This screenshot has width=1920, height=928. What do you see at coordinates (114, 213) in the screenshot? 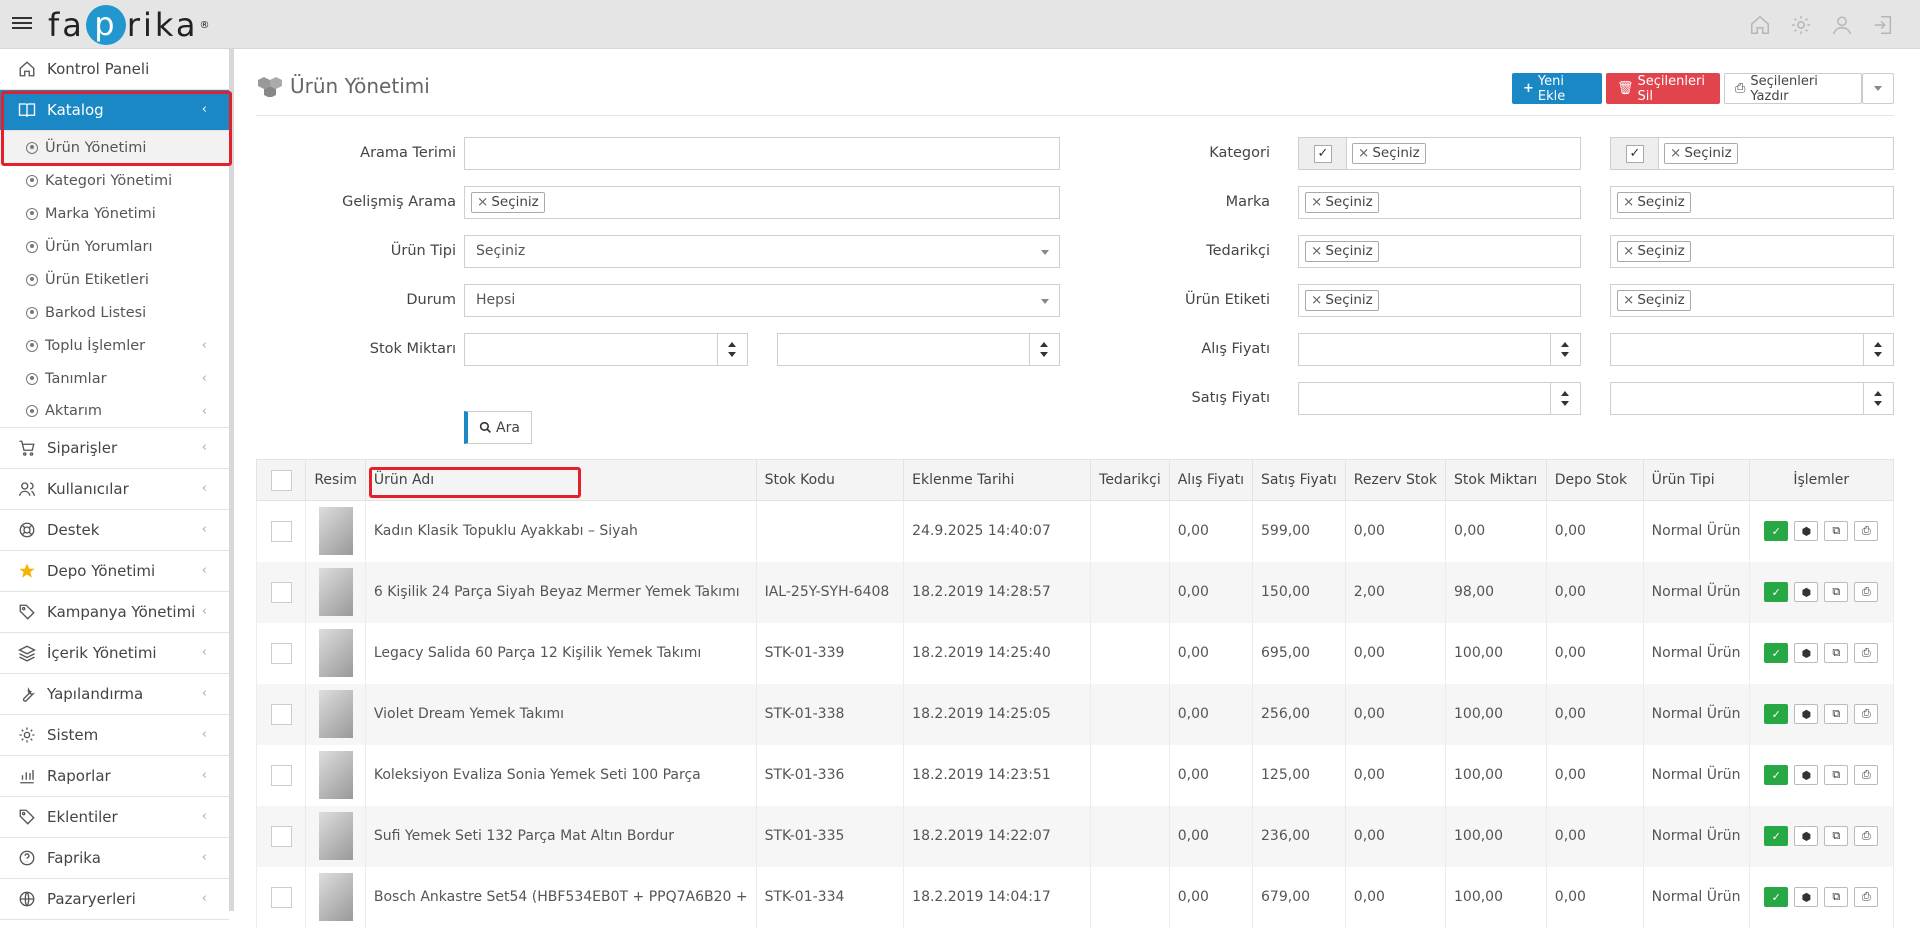
I see `sidebar-subitem-marka-yonetimi: Marka Yönetimi` at bounding box center [114, 213].